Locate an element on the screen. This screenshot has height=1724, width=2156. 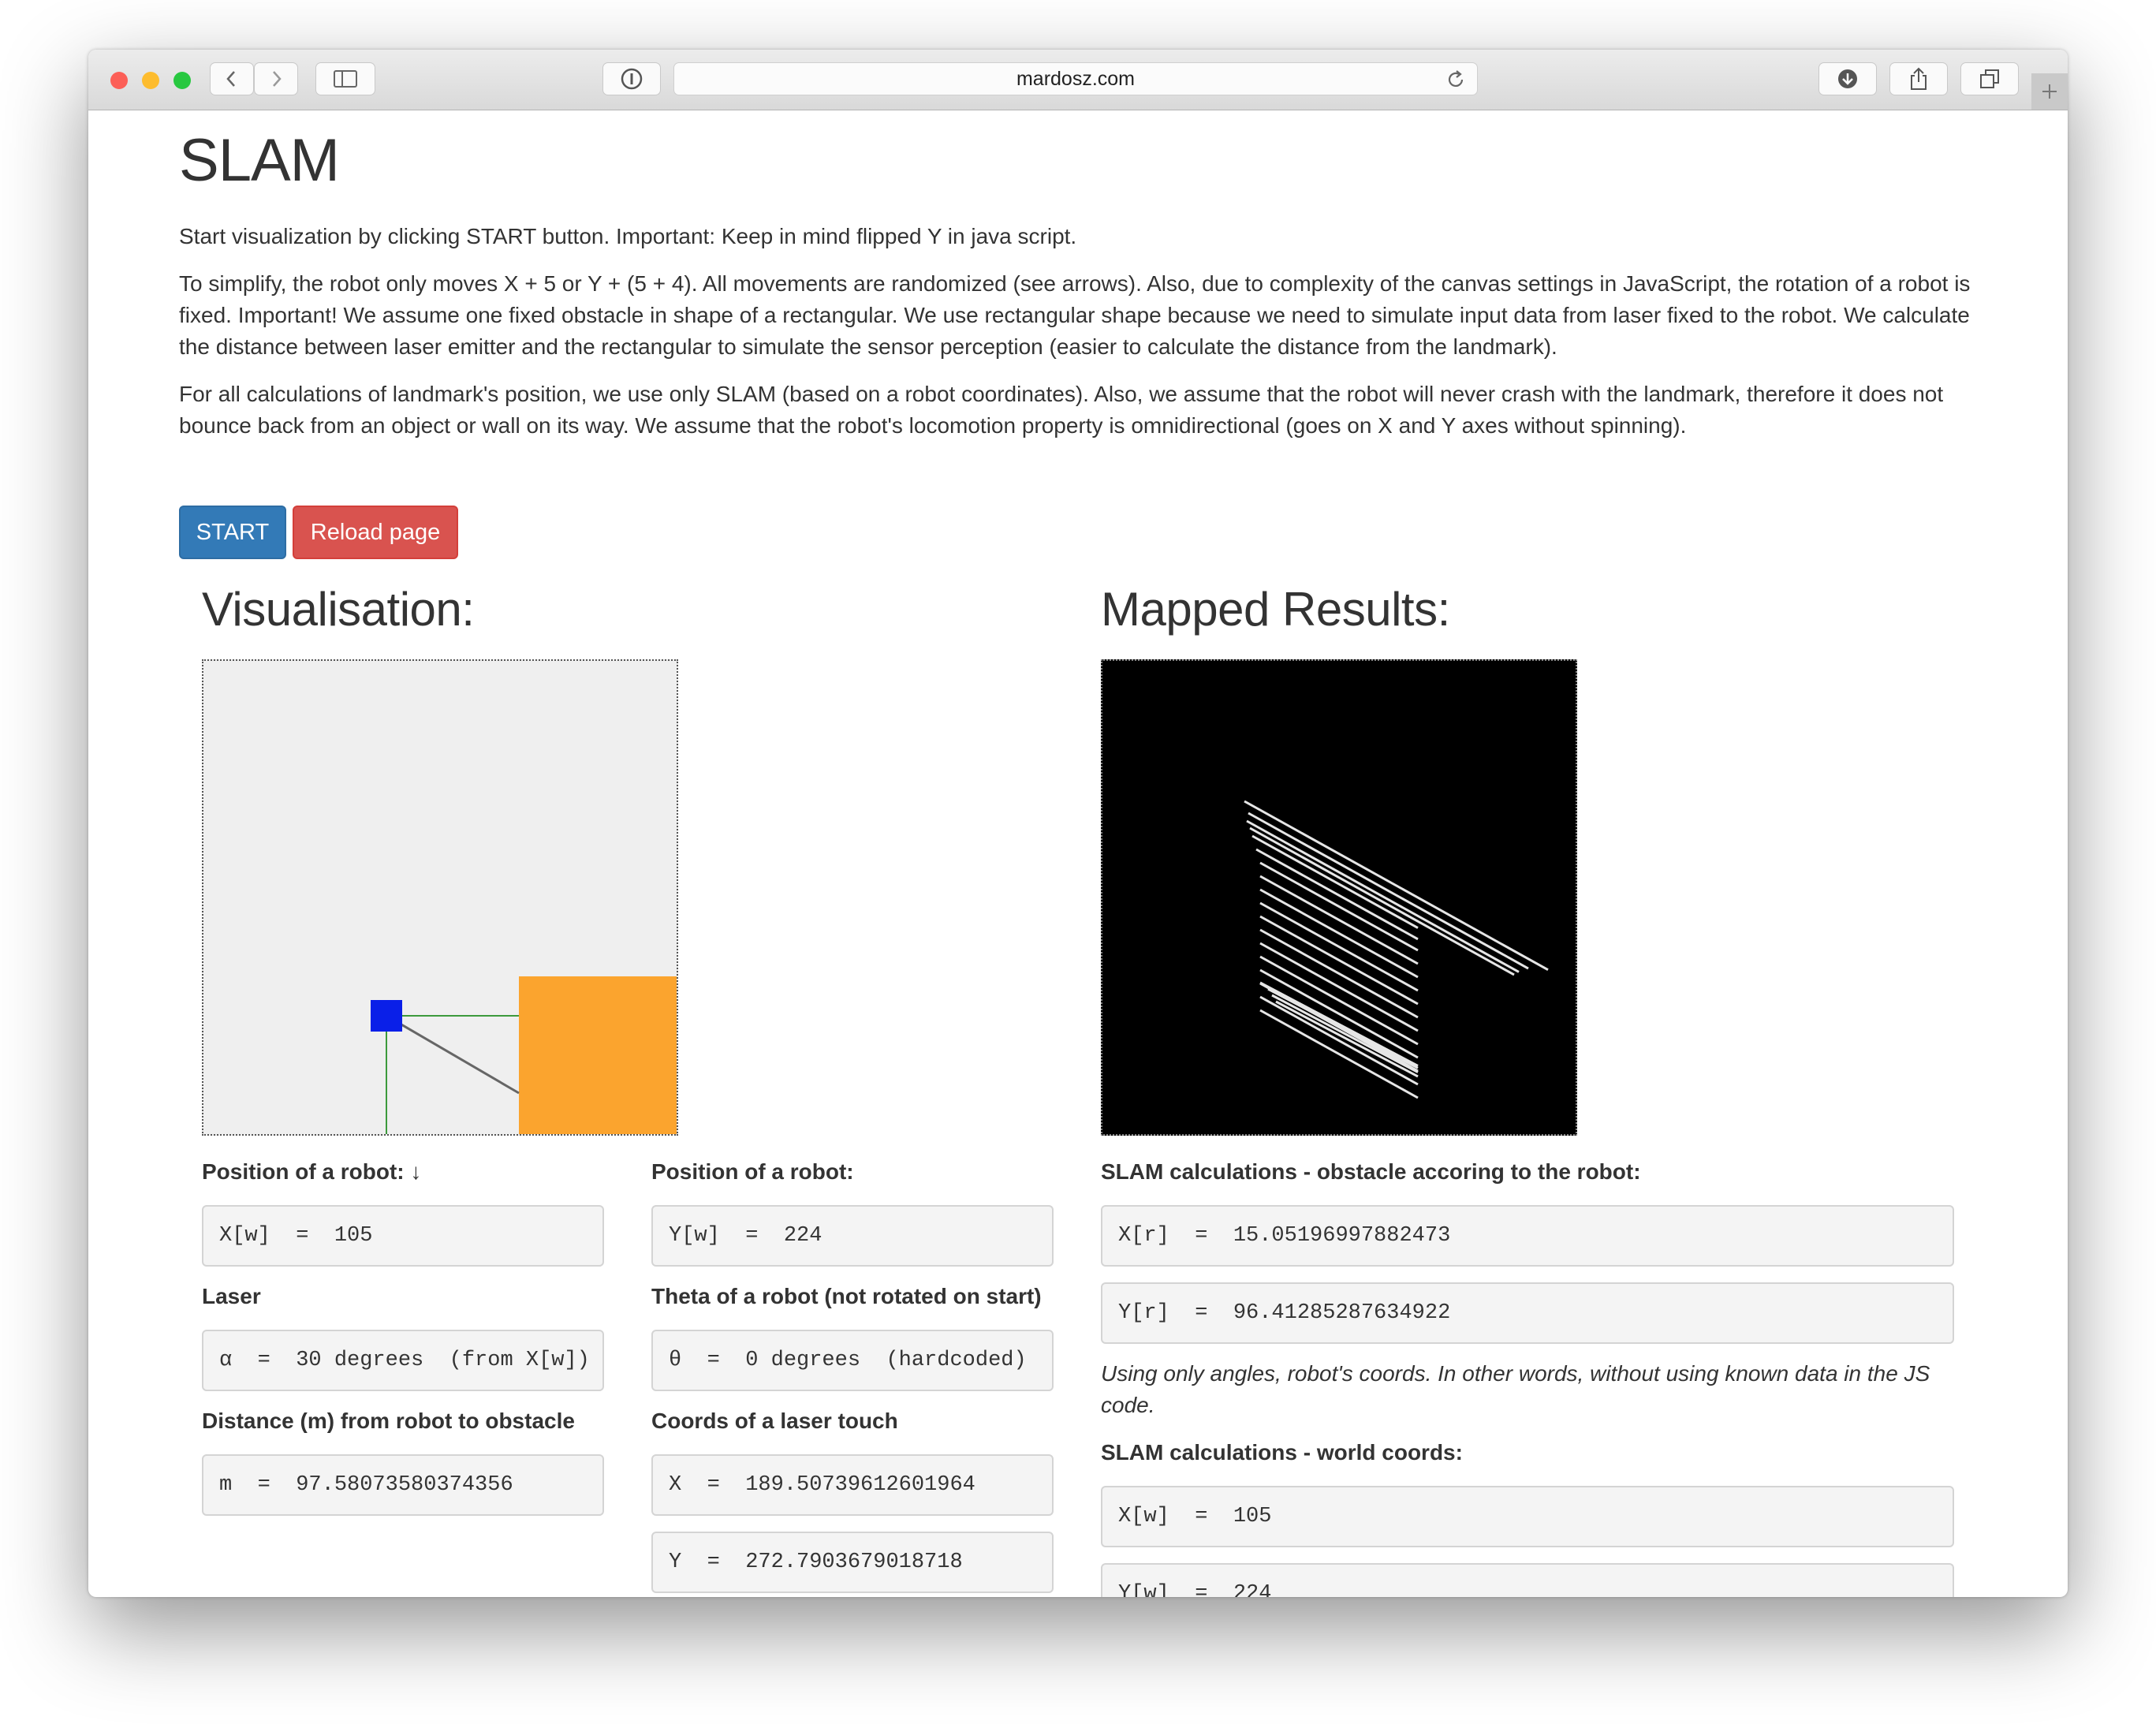
tabs-icon is located at coordinates (1989, 78).